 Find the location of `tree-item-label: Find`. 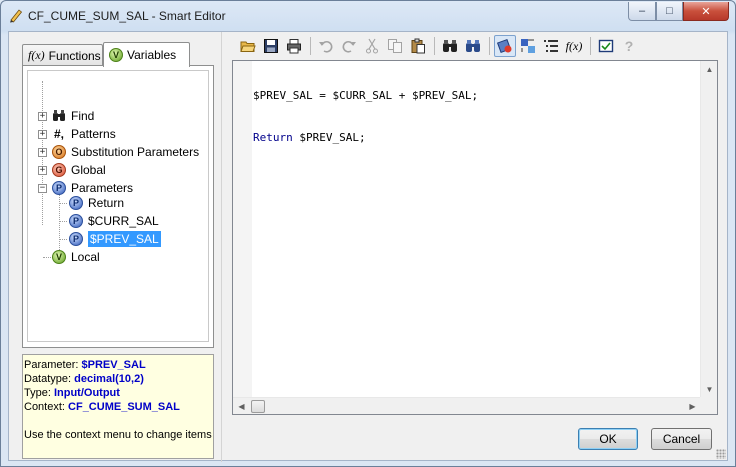

tree-item-label: Find is located at coordinates (83, 116).